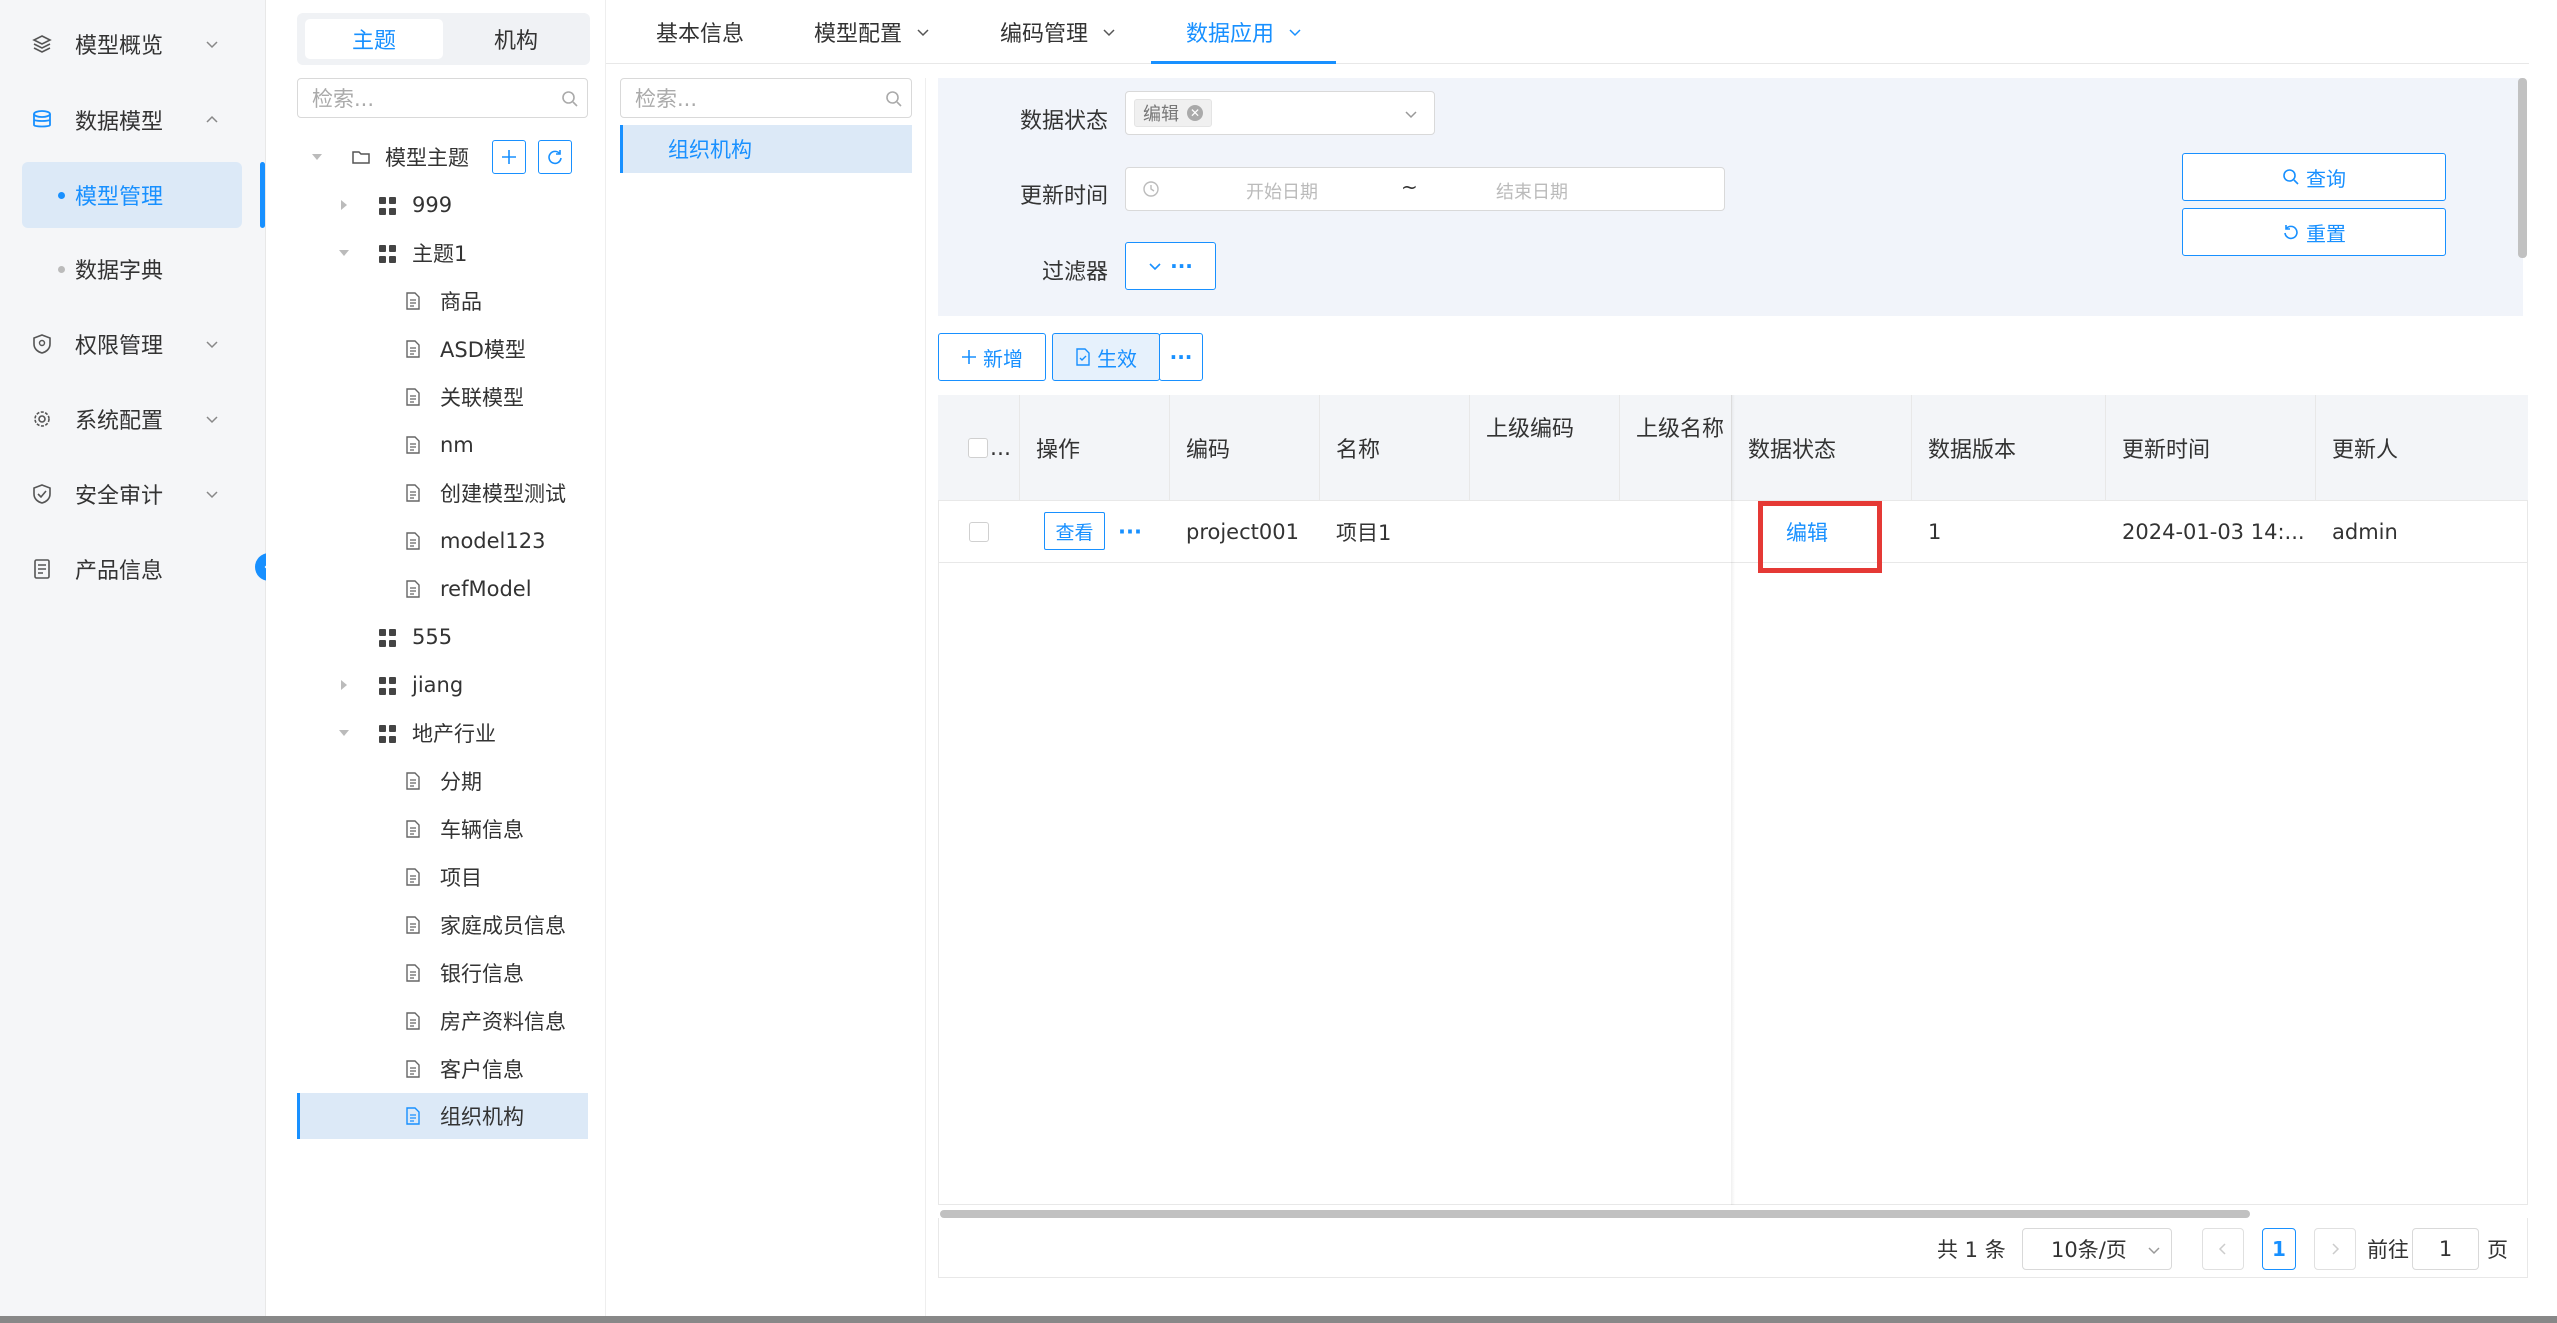 This screenshot has height=1323, width=2557. I want to click on end-date-placeholder: 结束日期, so click(1532, 191).